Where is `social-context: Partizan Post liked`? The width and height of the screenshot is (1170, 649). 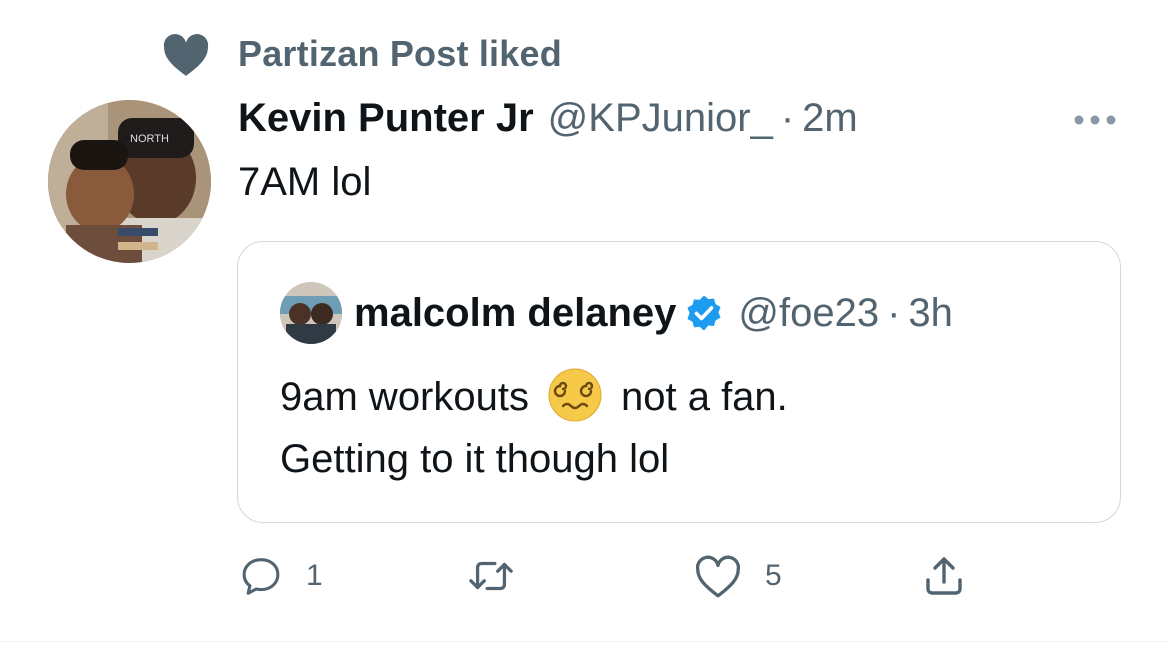 social-context: Partizan Post liked is located at coordinates (361, 54).